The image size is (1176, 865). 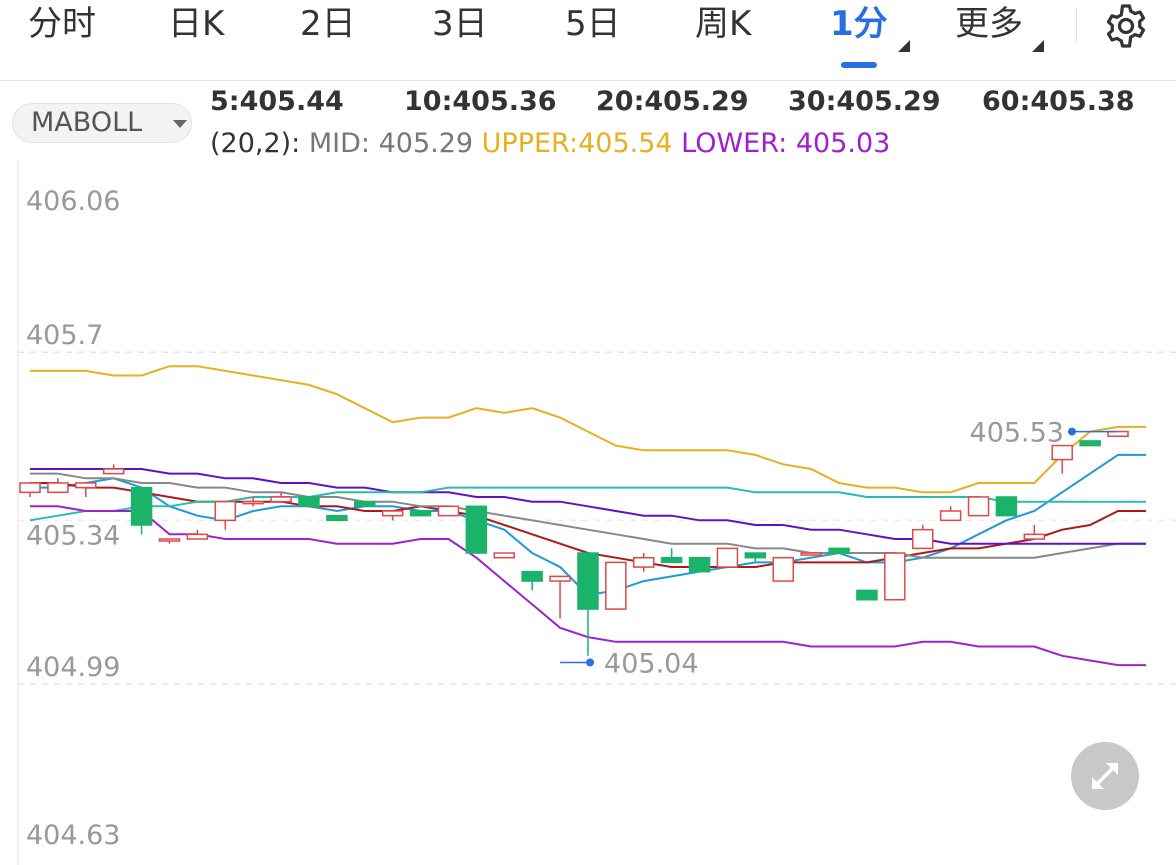 I want to click on boll-mid: MID: 405.29, so click(x=391, y=143).